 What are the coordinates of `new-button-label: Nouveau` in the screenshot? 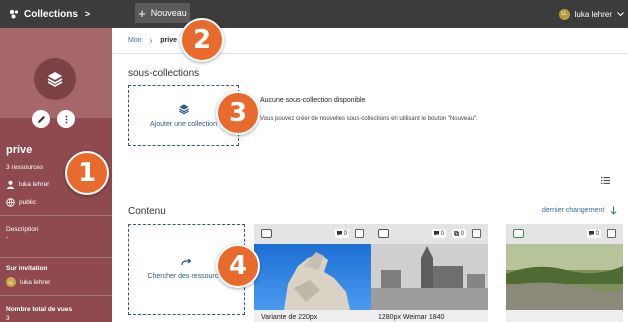 It's located at (168, 13).